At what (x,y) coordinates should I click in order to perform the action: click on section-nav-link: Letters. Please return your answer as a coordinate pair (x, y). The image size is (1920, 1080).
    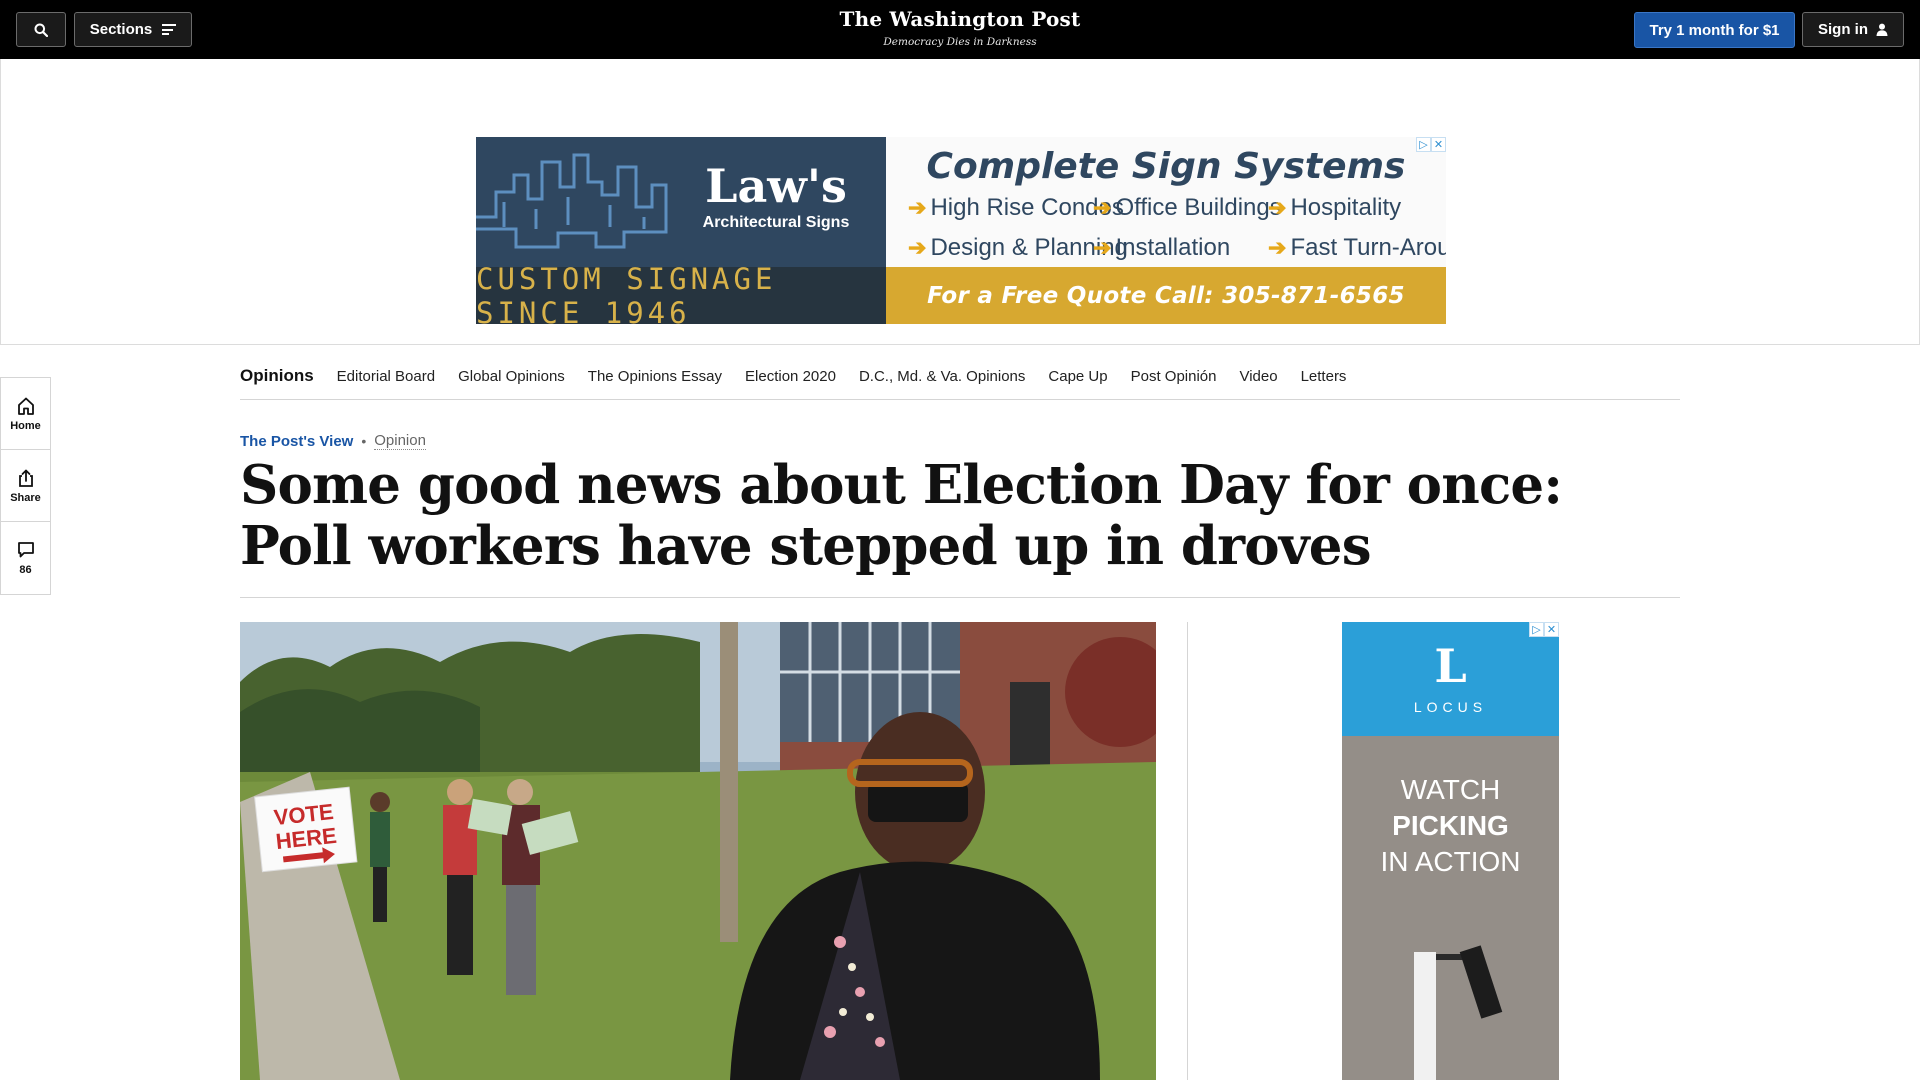
    Looking at the image, I should click on (1324, 376).